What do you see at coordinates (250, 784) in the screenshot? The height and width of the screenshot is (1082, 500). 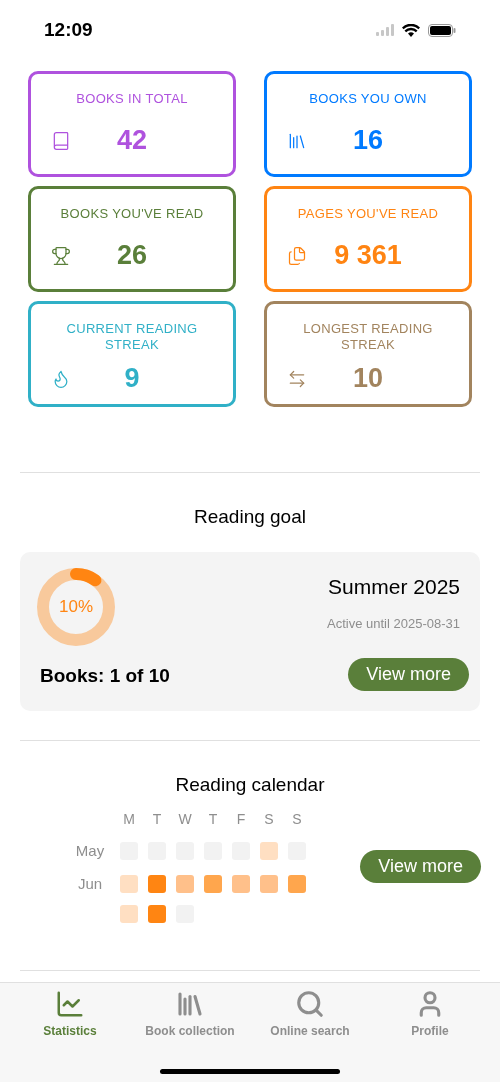 I see `section-heading: Reading calendar` at bounding box center [250, 784].